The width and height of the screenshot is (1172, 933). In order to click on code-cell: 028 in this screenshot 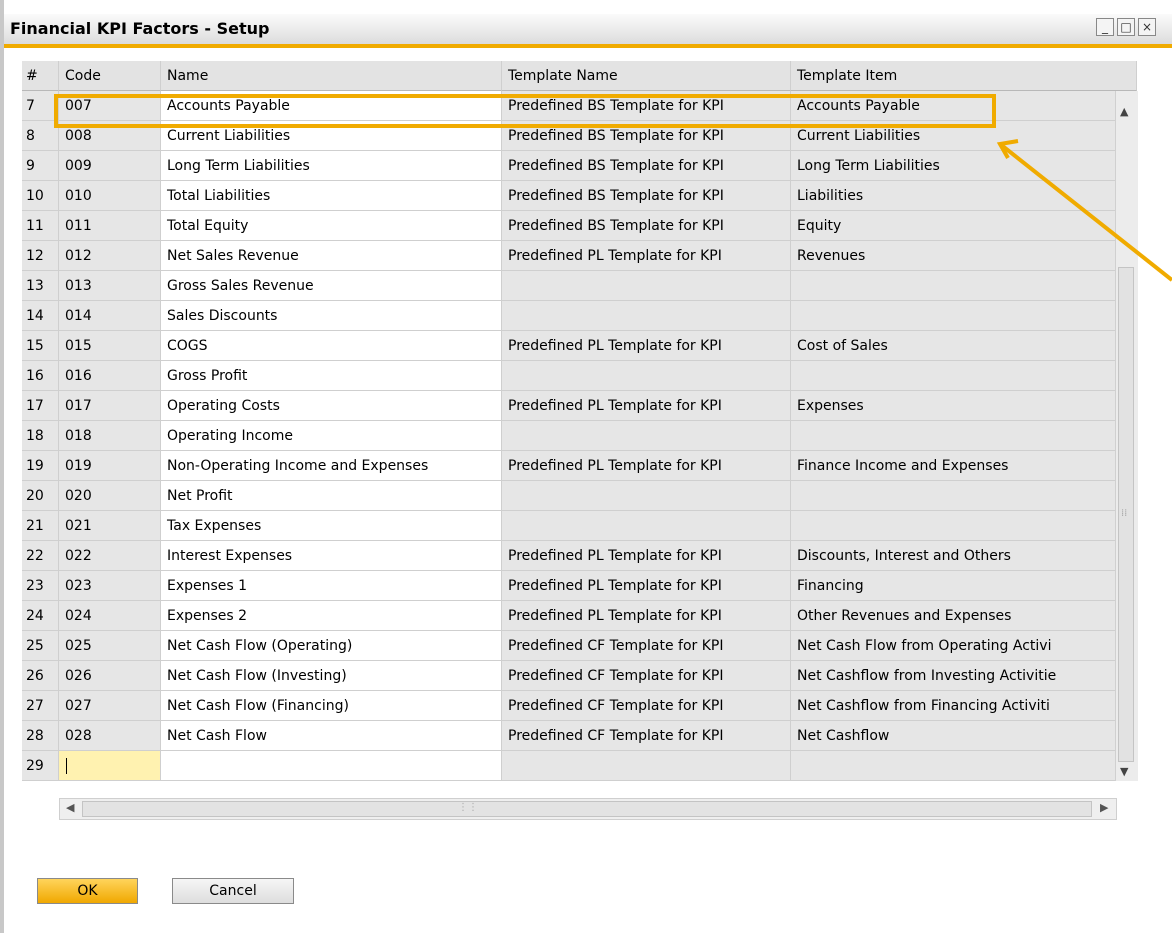, I will do `click(110, 736)`.